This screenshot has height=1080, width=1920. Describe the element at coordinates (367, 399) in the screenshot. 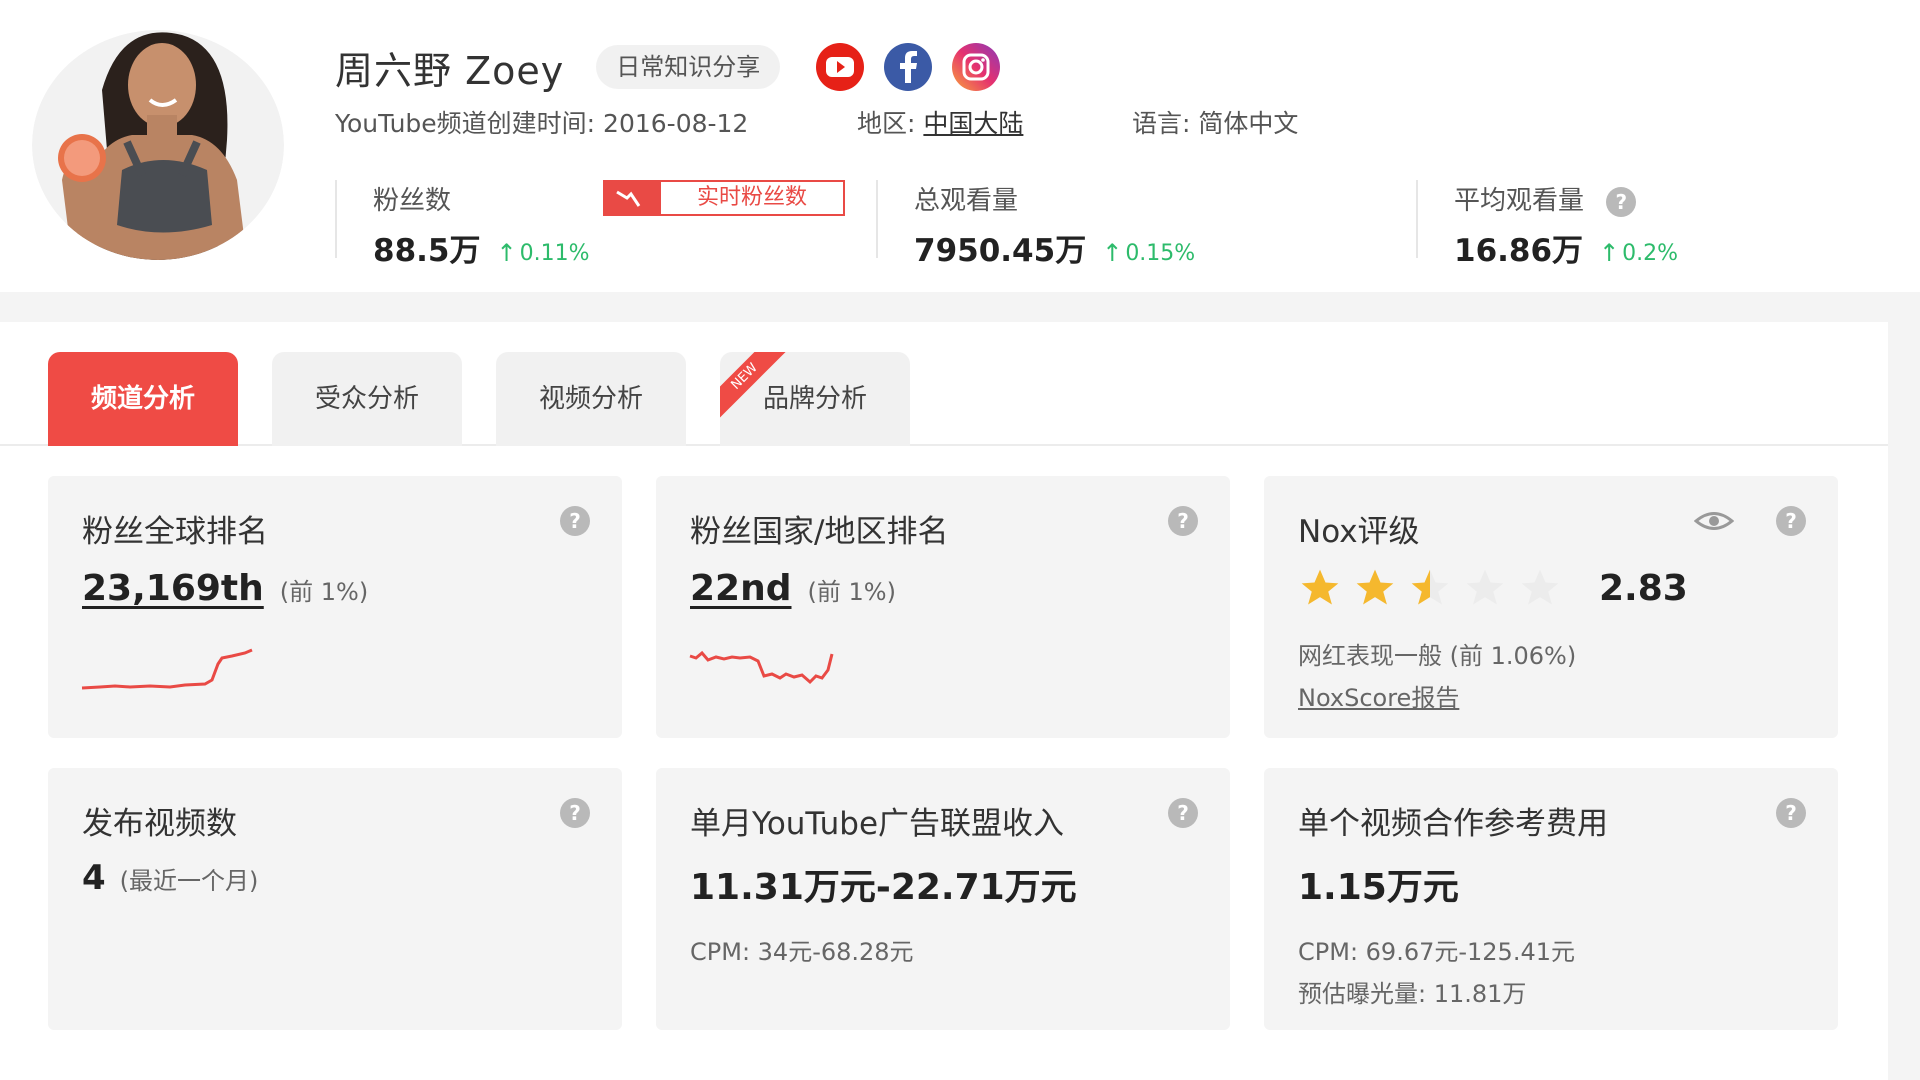

I see `tab-audience-analysis: 受众分析` at that location.